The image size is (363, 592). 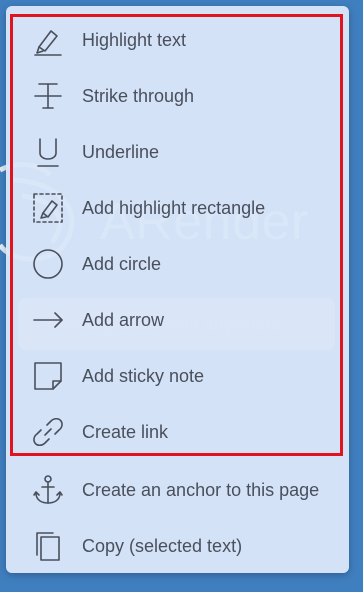 What do you see at coordinates (174, 207) in the screenshot?
I see `menu-item-label: Add highlight rectangle` at bounding box center [174, 207].